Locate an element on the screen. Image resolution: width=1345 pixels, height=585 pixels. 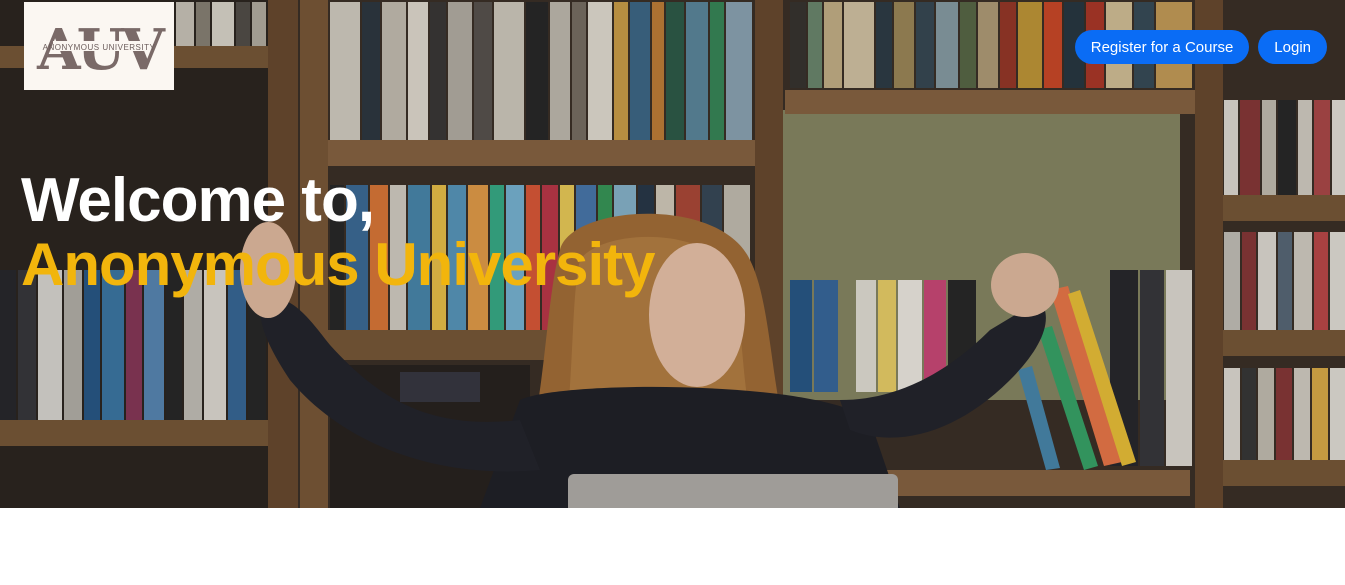
register-course-button: Register for a Course is located at coordinates (1162, 47).